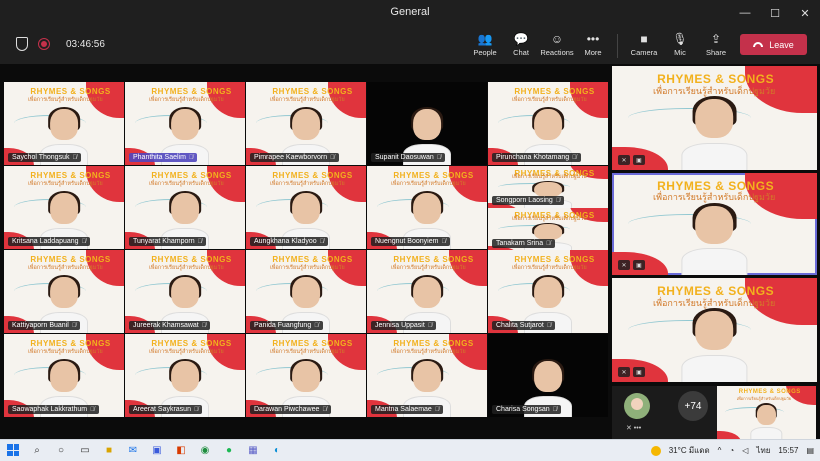  What do you see at coordinates (85, 450) in the screenshot?
I see `task-view-icon: ▭` at bounding box center [85, 450].